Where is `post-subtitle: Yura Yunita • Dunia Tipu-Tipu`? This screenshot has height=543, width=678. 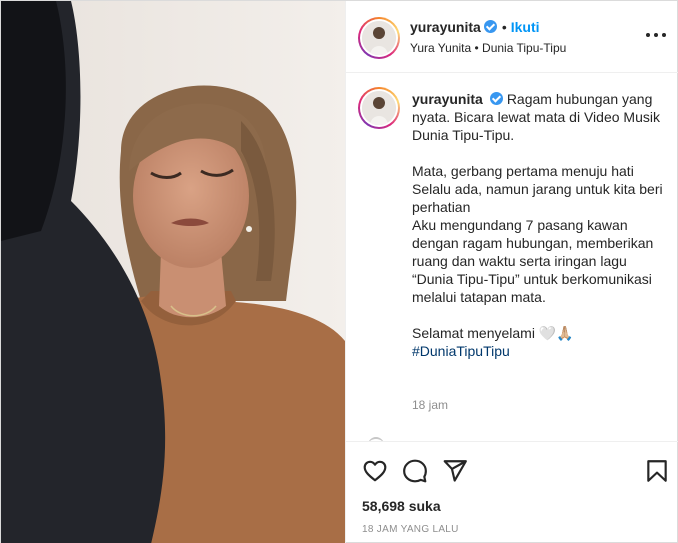
post-subtitle: Yura Yunita • Dunia Tipu-Tipu is located at coordinates (488, 48).